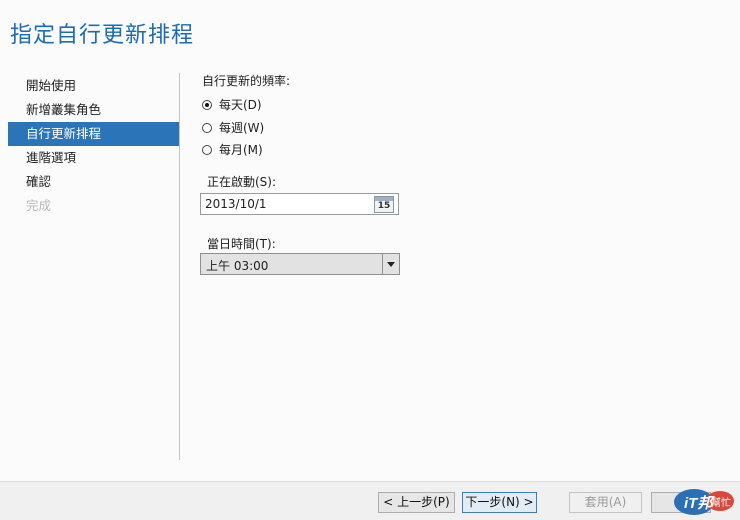 This screenshot has height=520, width=740. I want to click on radio-monthly: 每月(M), so click(232, 149).